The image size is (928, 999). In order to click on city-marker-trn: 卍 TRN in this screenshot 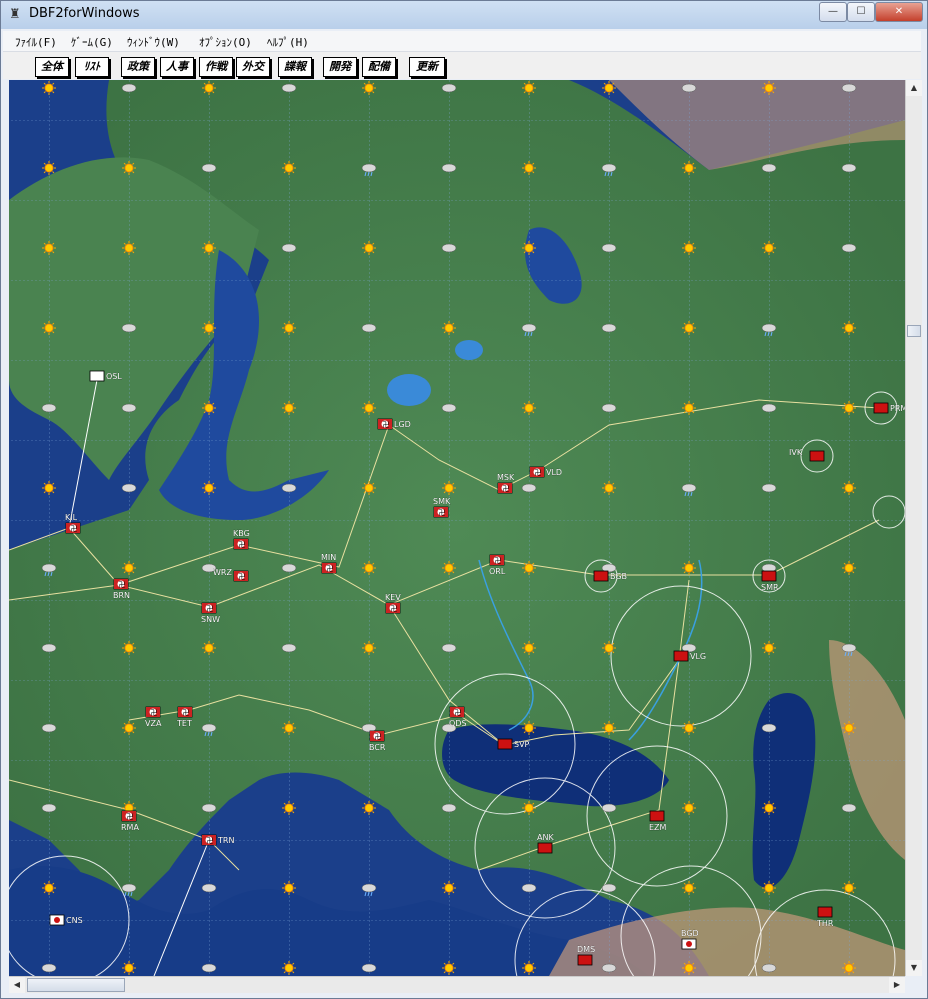, I will do `click(218, 840)`.